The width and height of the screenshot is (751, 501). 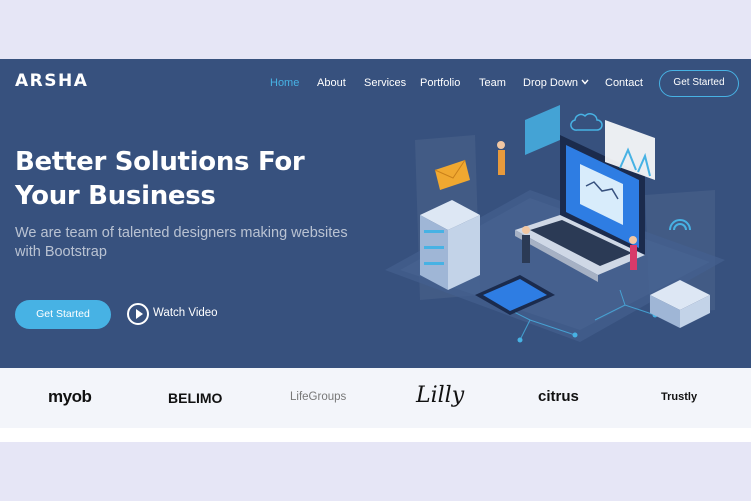 I want to click on hero-subtitle-line2: with Bootstrap, so click(x=61, y=252).